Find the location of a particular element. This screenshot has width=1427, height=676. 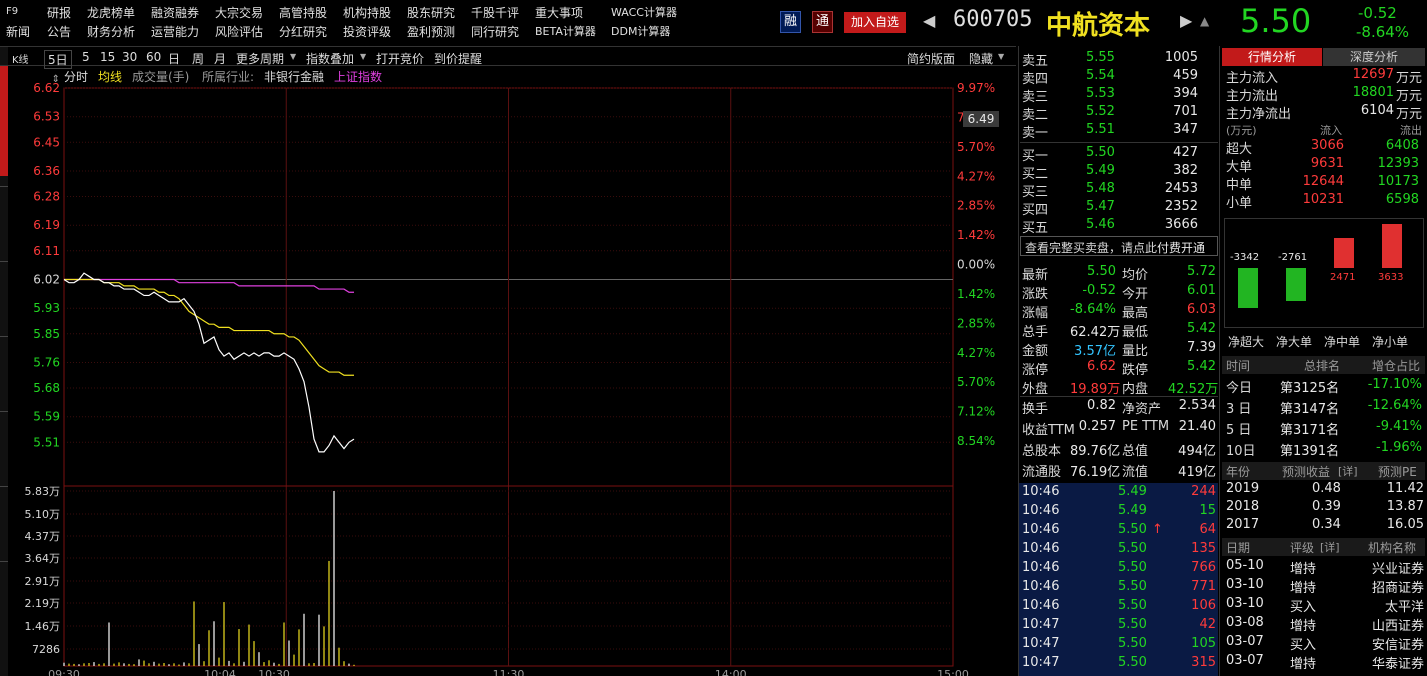

stock-code: 600705 is located at coordinates (993, 19).